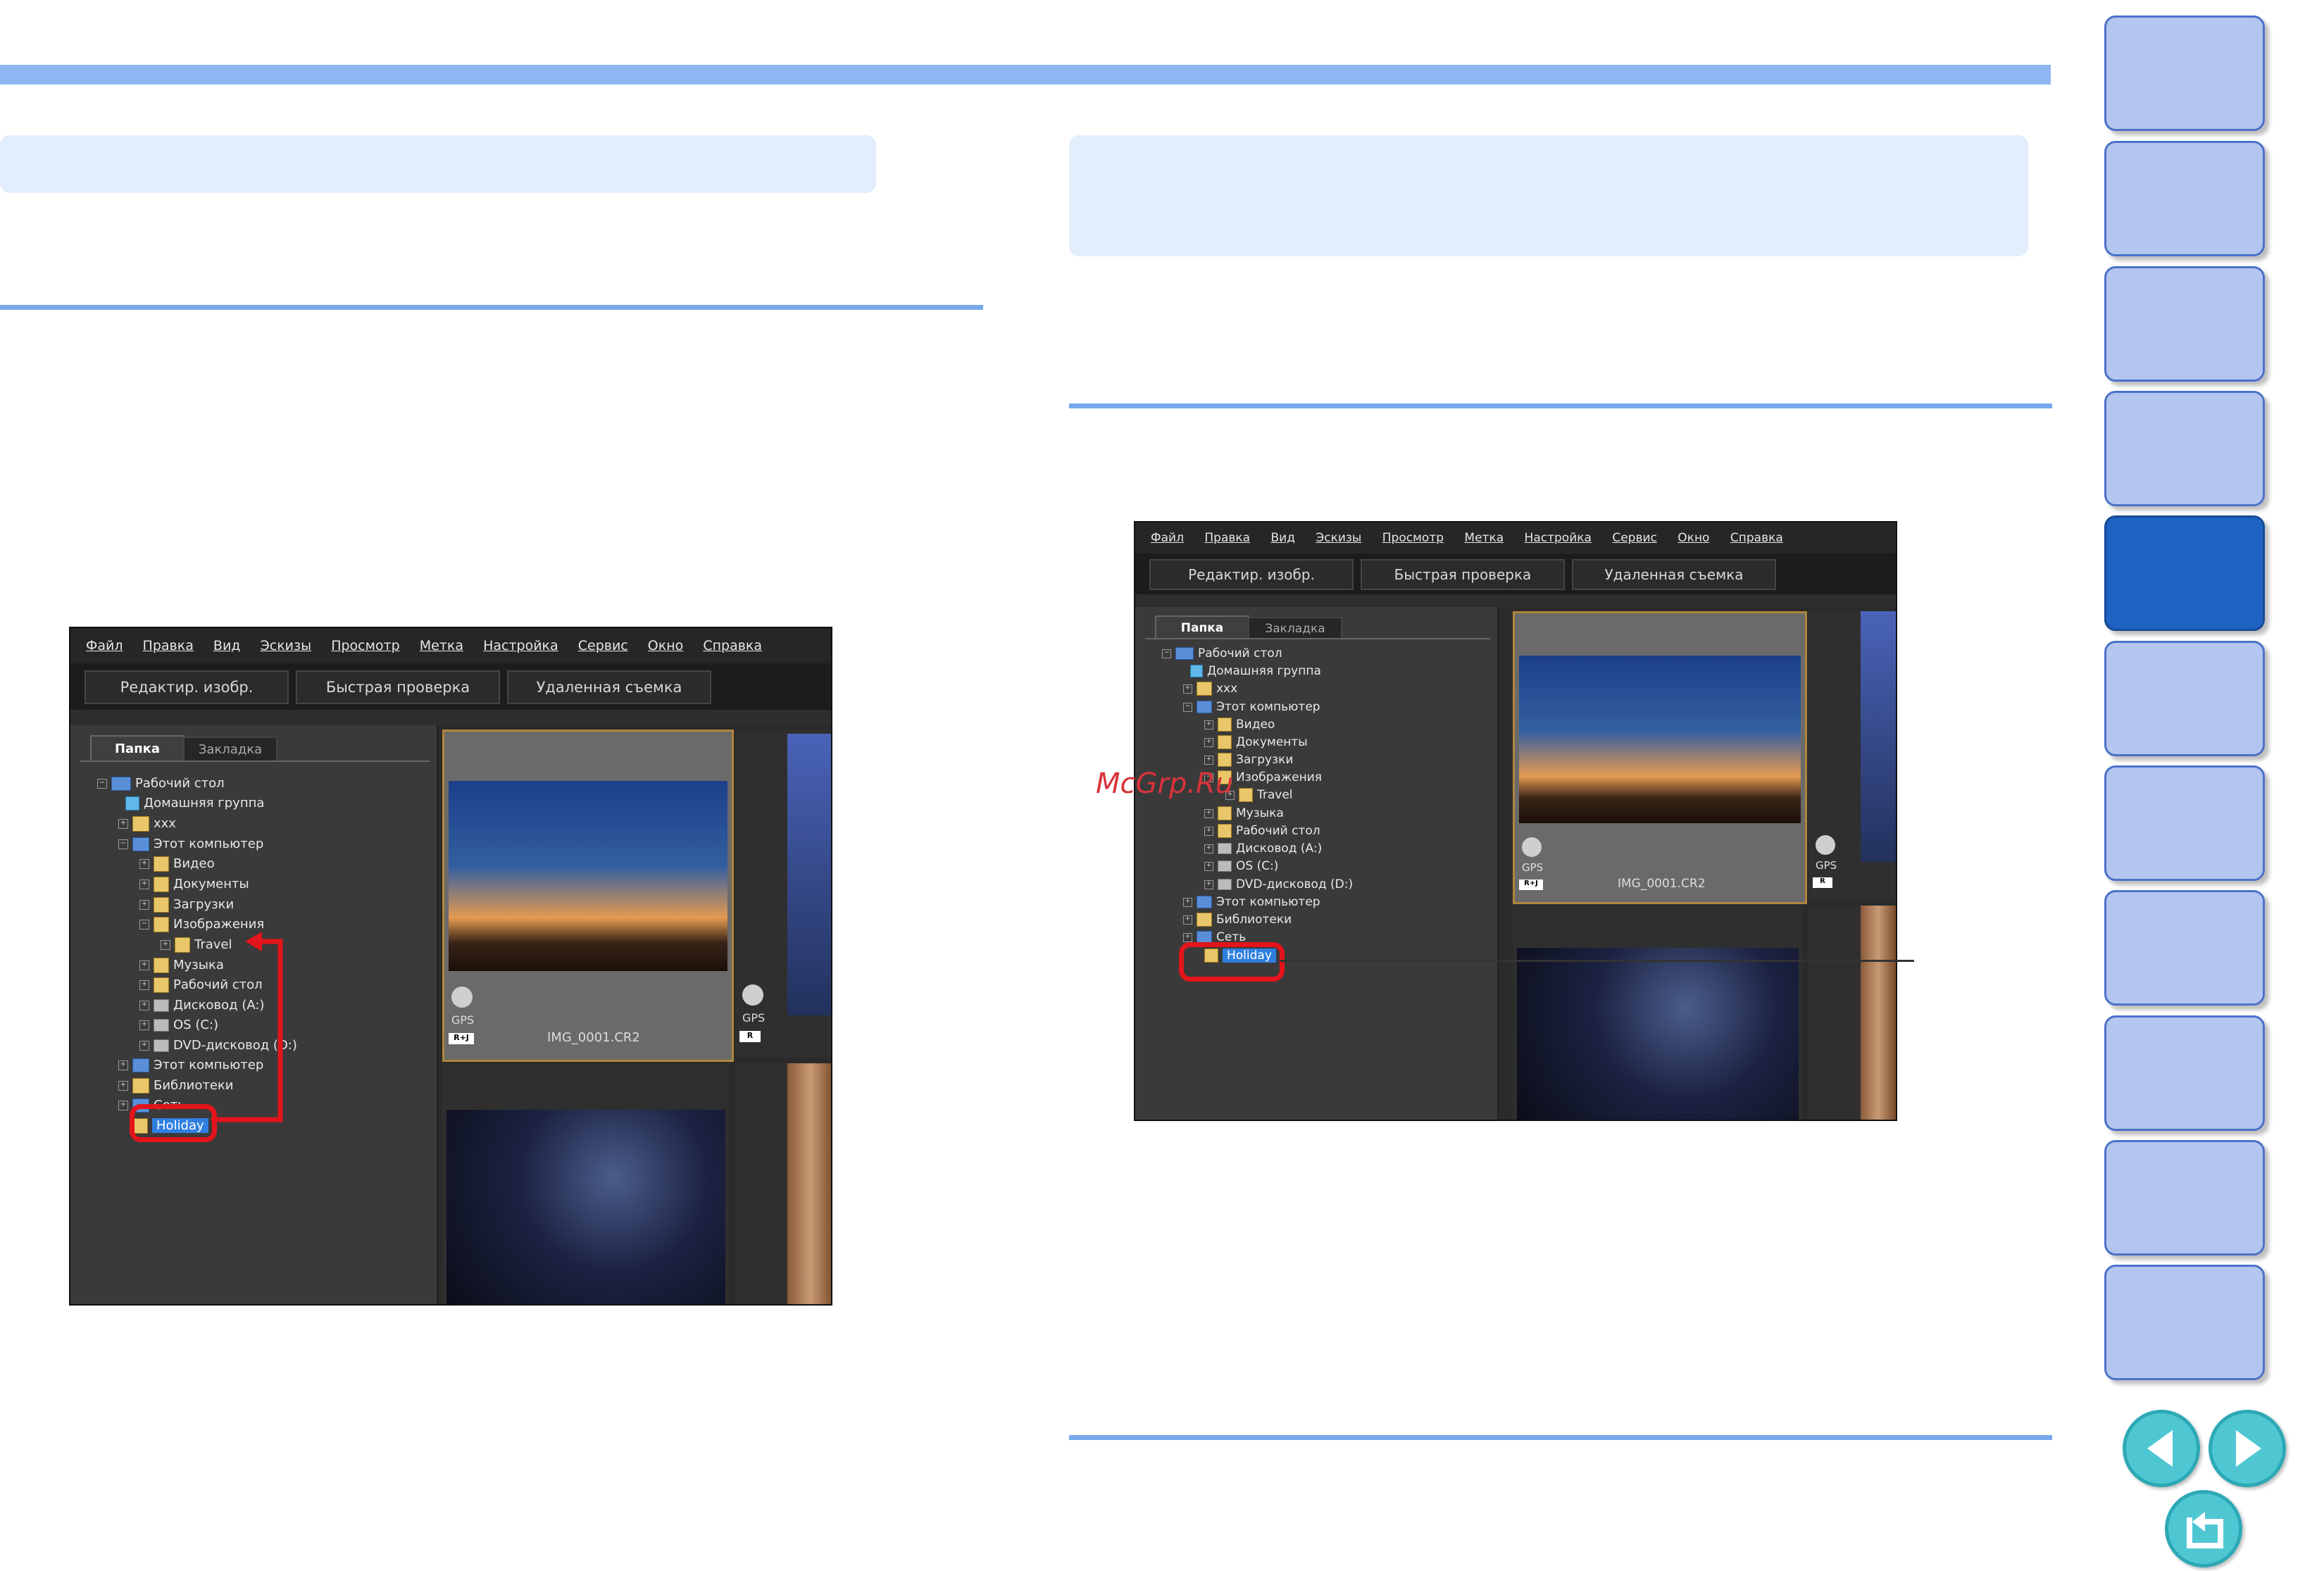  Describe the element at coordinates (1278, 884) in the screenshot. I see `tree-item-drive-d: + DVD-дисковод (D:)` at that location.